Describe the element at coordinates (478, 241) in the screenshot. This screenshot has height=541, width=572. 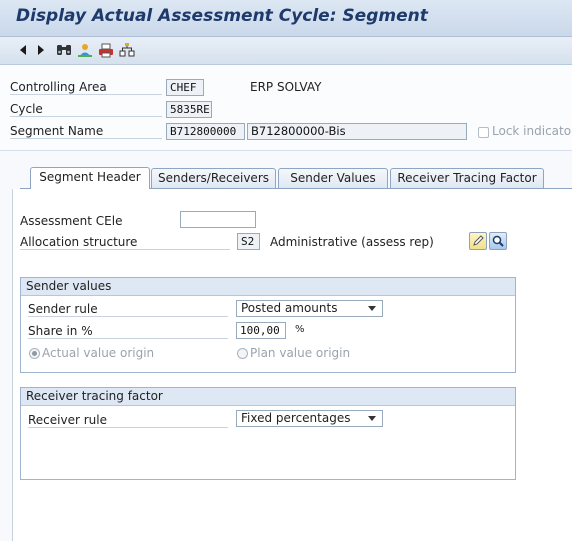
I see `pencil-icon` at that location.